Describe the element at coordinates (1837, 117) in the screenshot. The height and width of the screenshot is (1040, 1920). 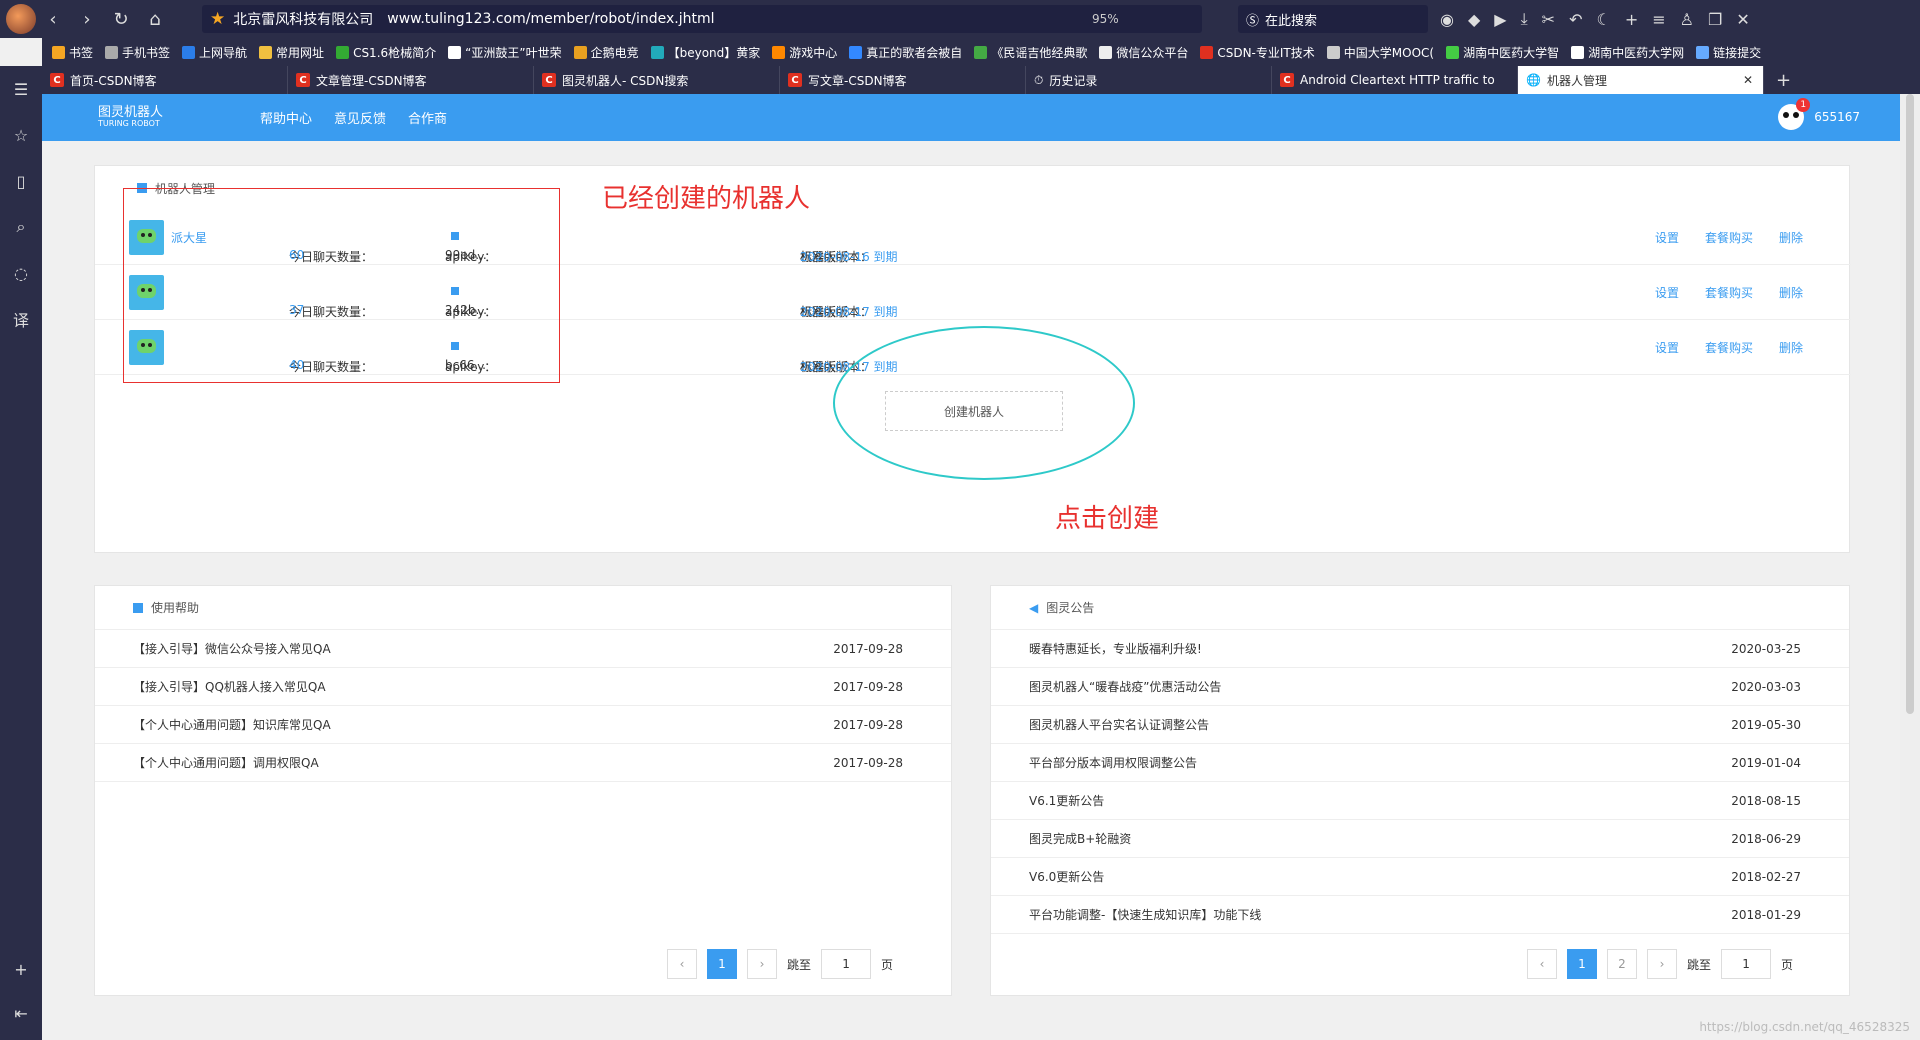
I see `user-id: 655167` at that location.